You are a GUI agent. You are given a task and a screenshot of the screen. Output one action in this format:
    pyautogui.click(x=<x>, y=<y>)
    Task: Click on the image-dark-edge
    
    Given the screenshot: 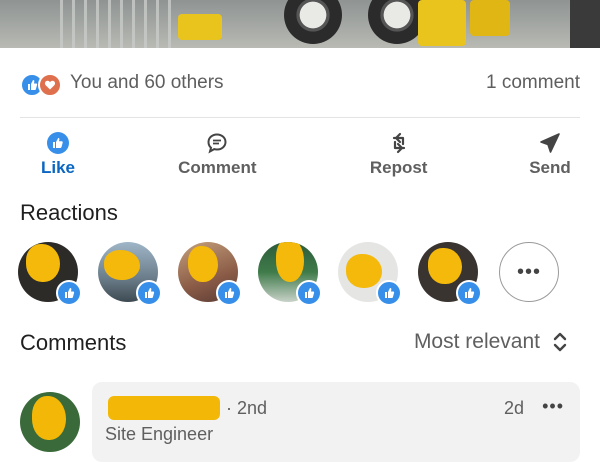 What is the action you would take?
    pyautogui.click(x=585, y=24)
    